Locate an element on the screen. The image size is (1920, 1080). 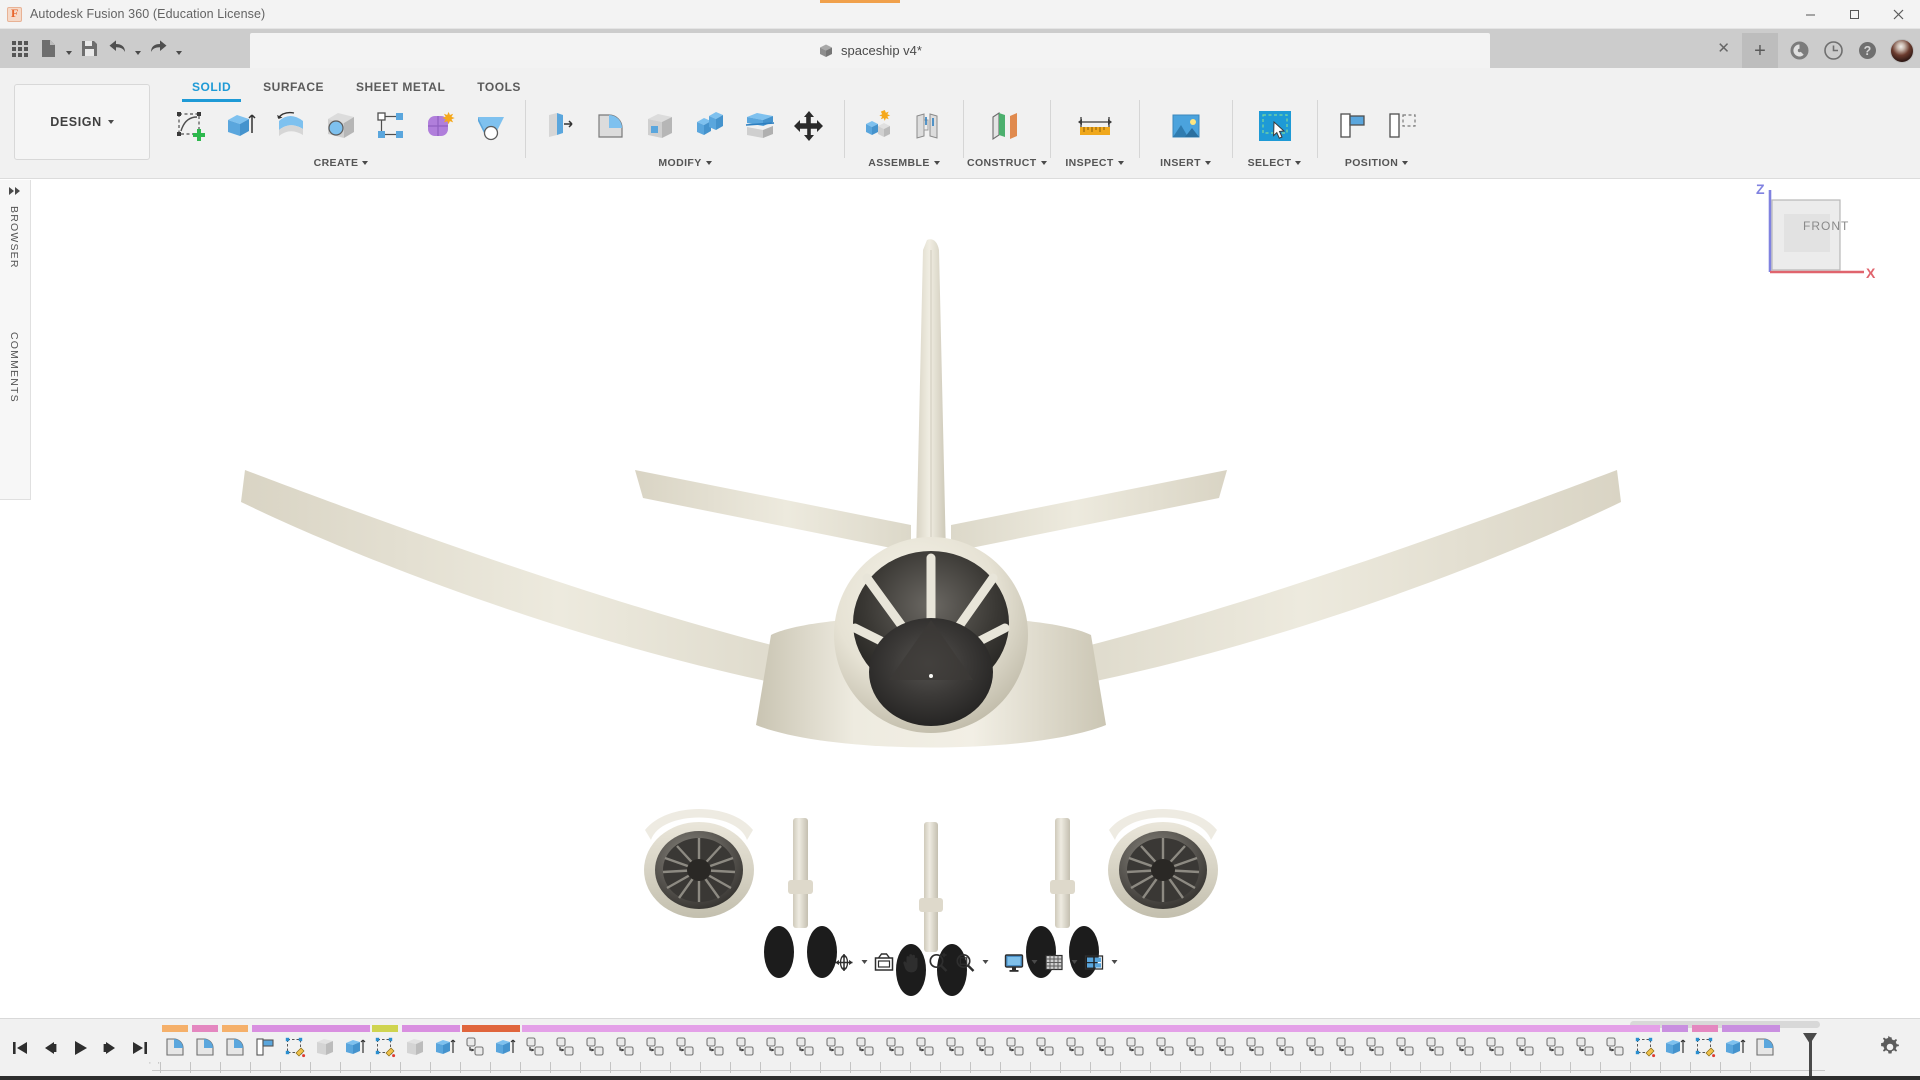
align-tool is located at coordinates (1352, 126).